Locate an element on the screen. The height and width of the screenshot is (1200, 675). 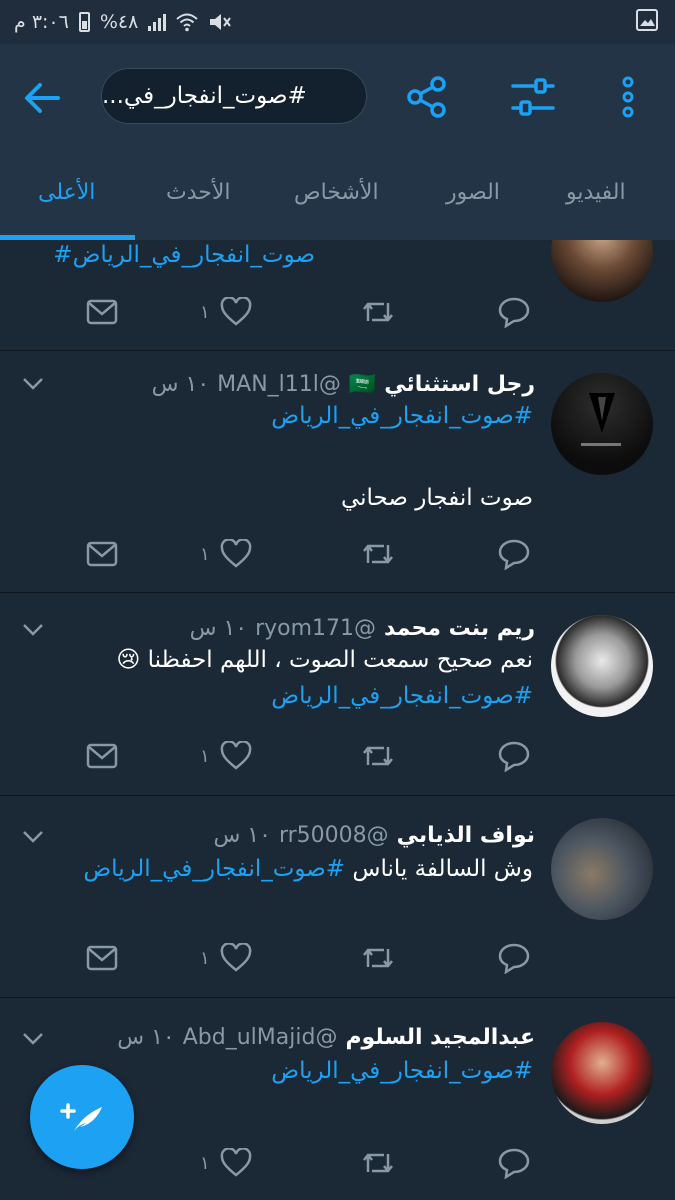
more-vertical-icon is located at coordinates (628, 97).